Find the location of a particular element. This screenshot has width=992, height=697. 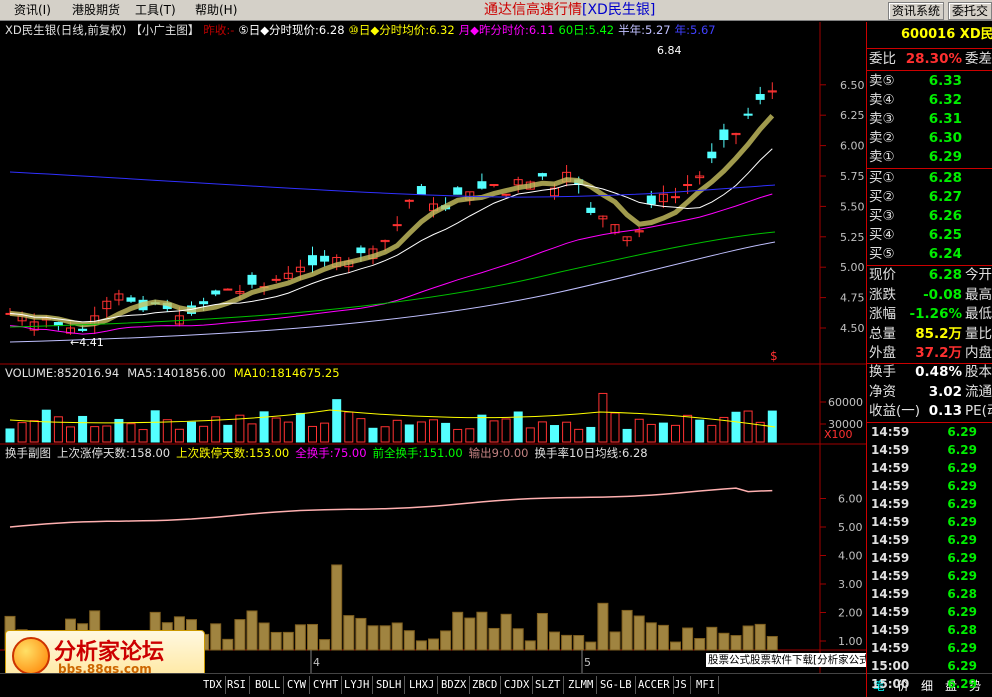

tab-bdzx: BDZX is located at coordinates (454, 685).